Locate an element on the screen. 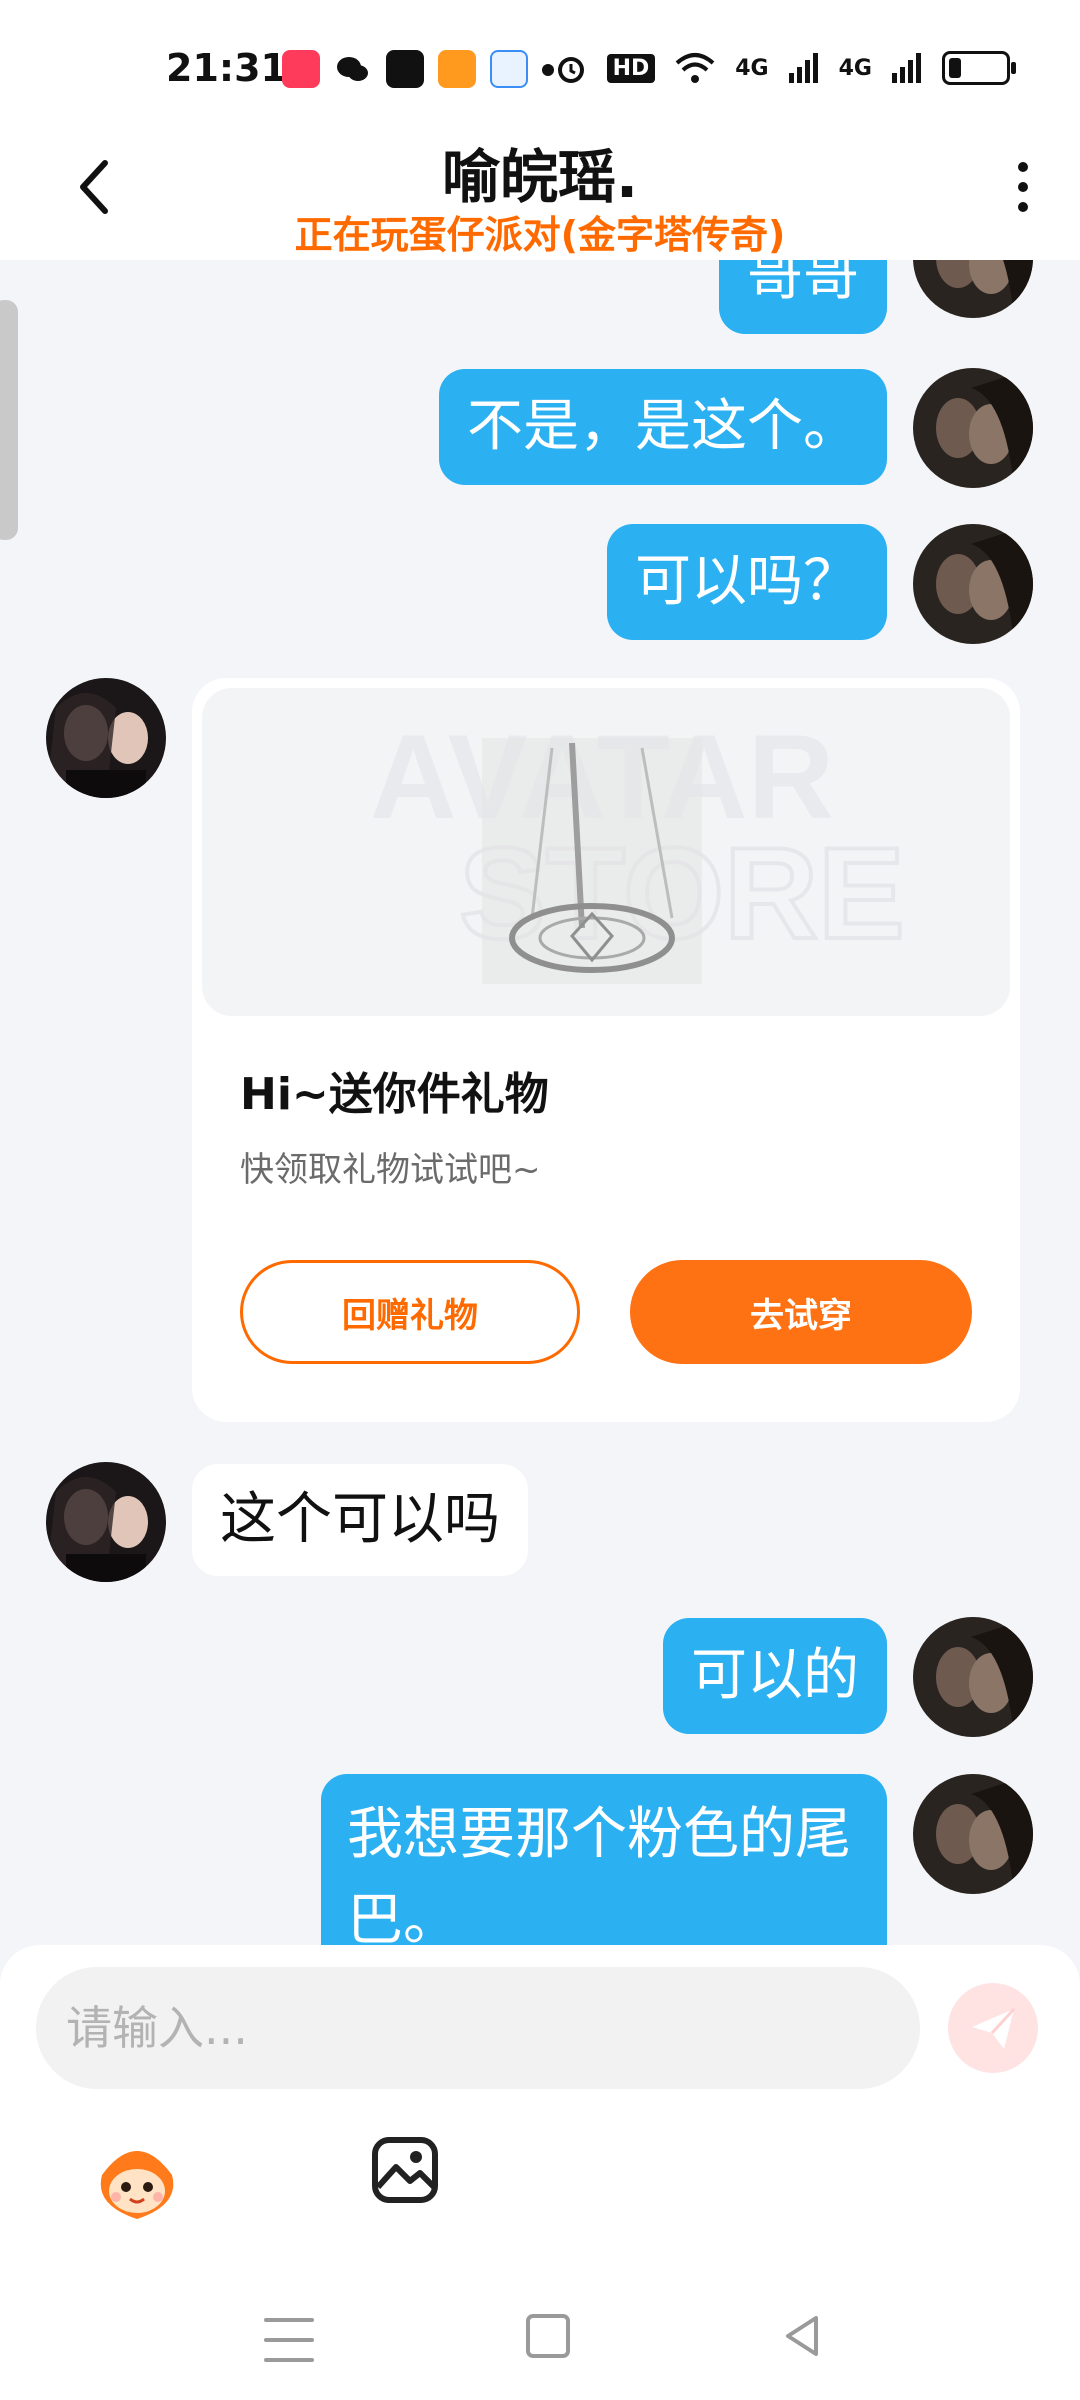  message-bubble-sent: 可以吗？ is located at coordinates (747, 582).